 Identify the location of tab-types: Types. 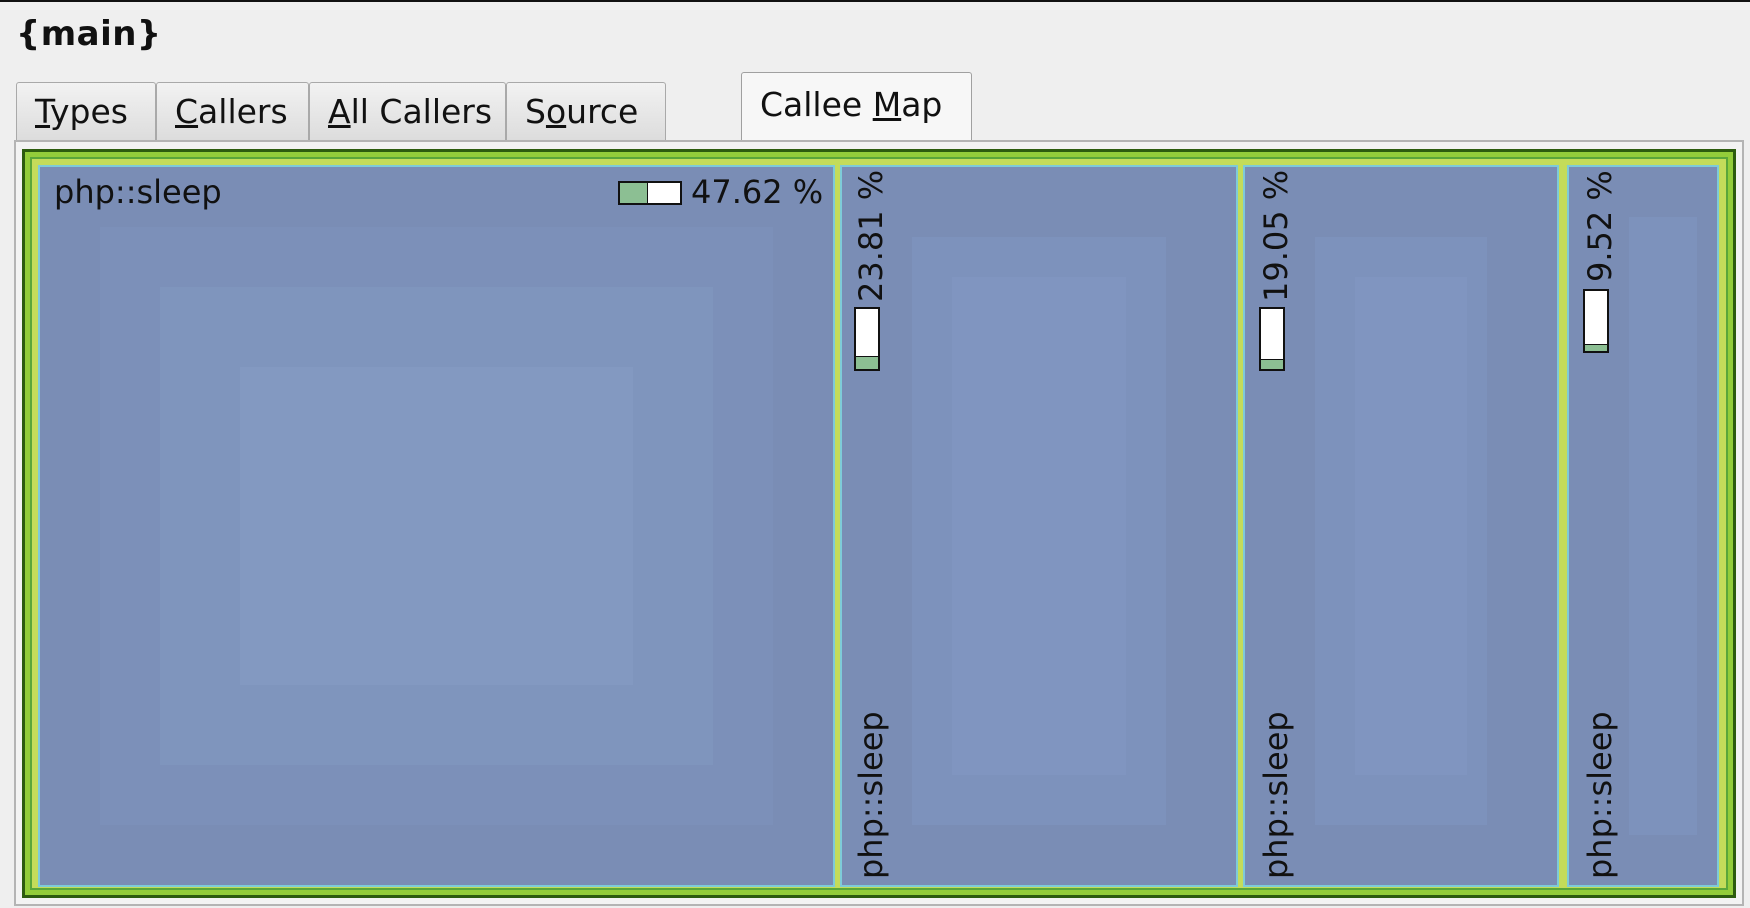
(86, 111).